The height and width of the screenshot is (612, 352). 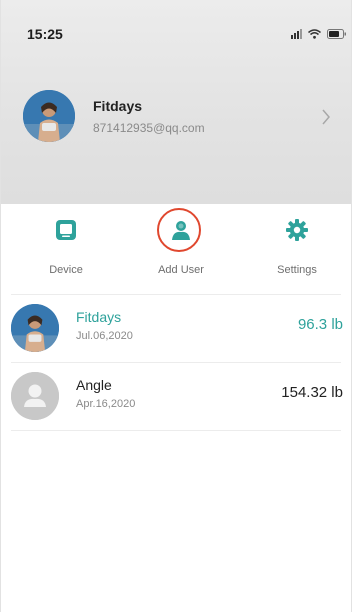 I want to click on battery-icon, so click(x=337, y=34).